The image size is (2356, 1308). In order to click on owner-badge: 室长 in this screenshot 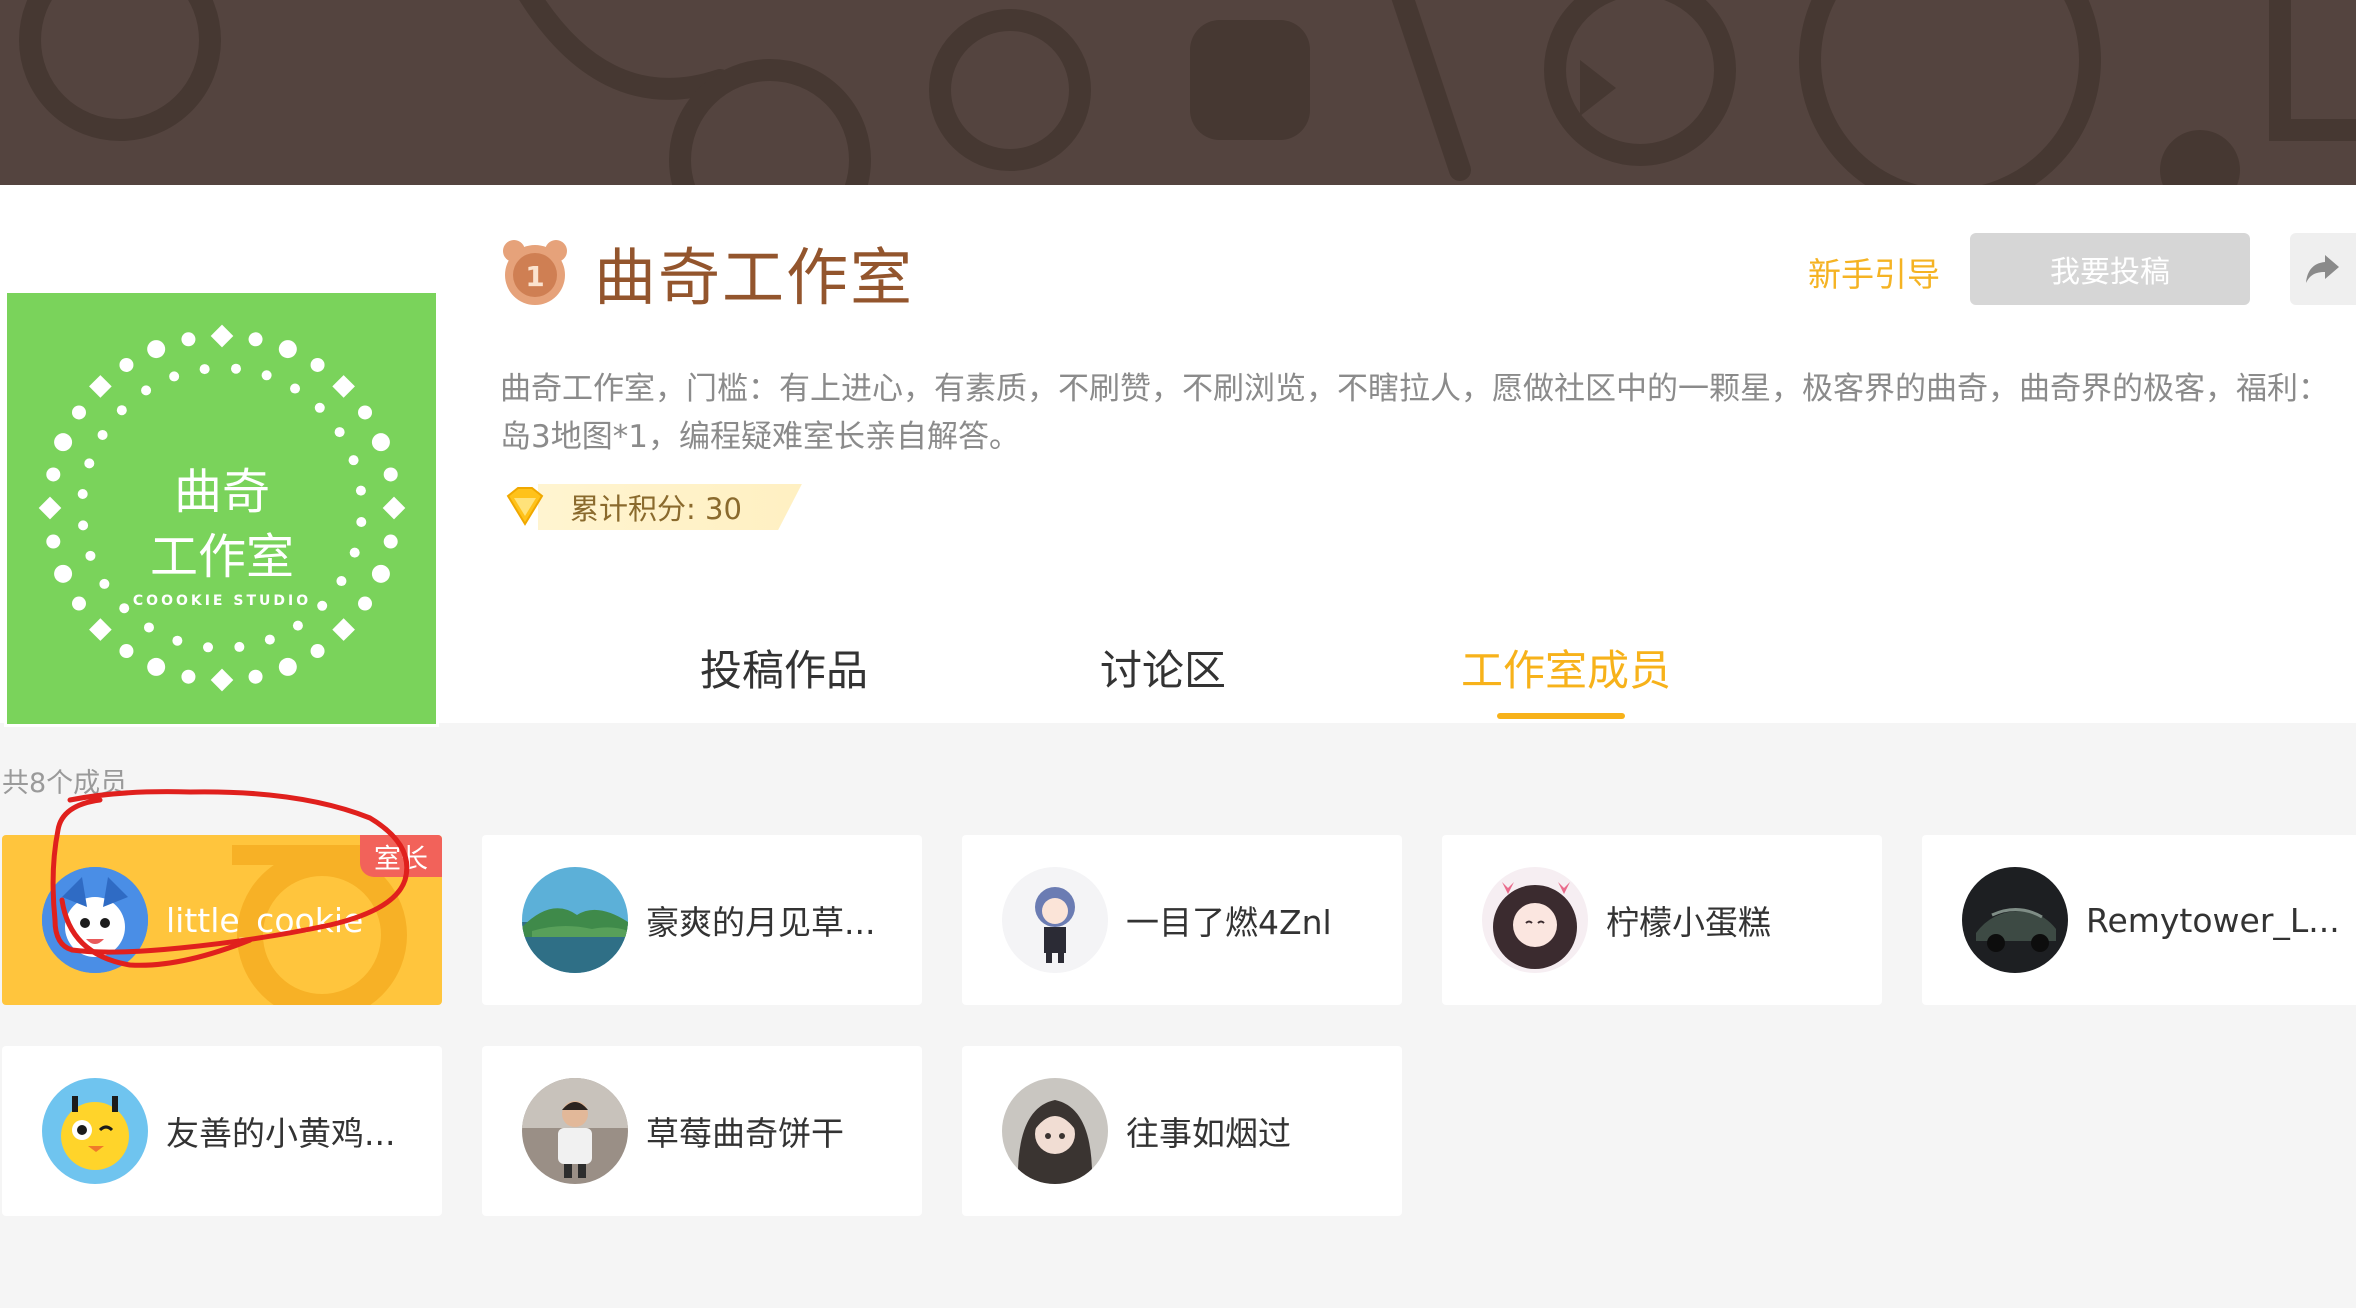, I will do `click(401, 856)`.